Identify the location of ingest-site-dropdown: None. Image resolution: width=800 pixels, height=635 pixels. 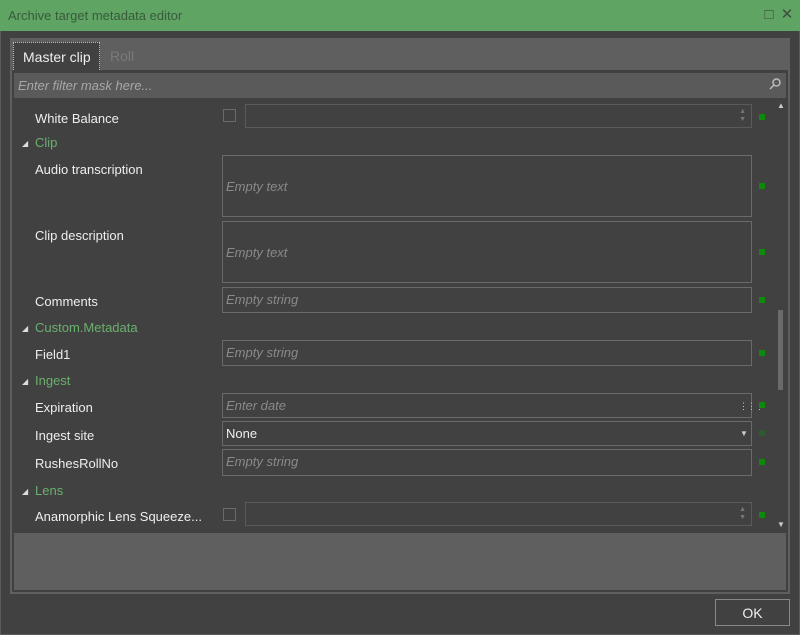
(487, 433).